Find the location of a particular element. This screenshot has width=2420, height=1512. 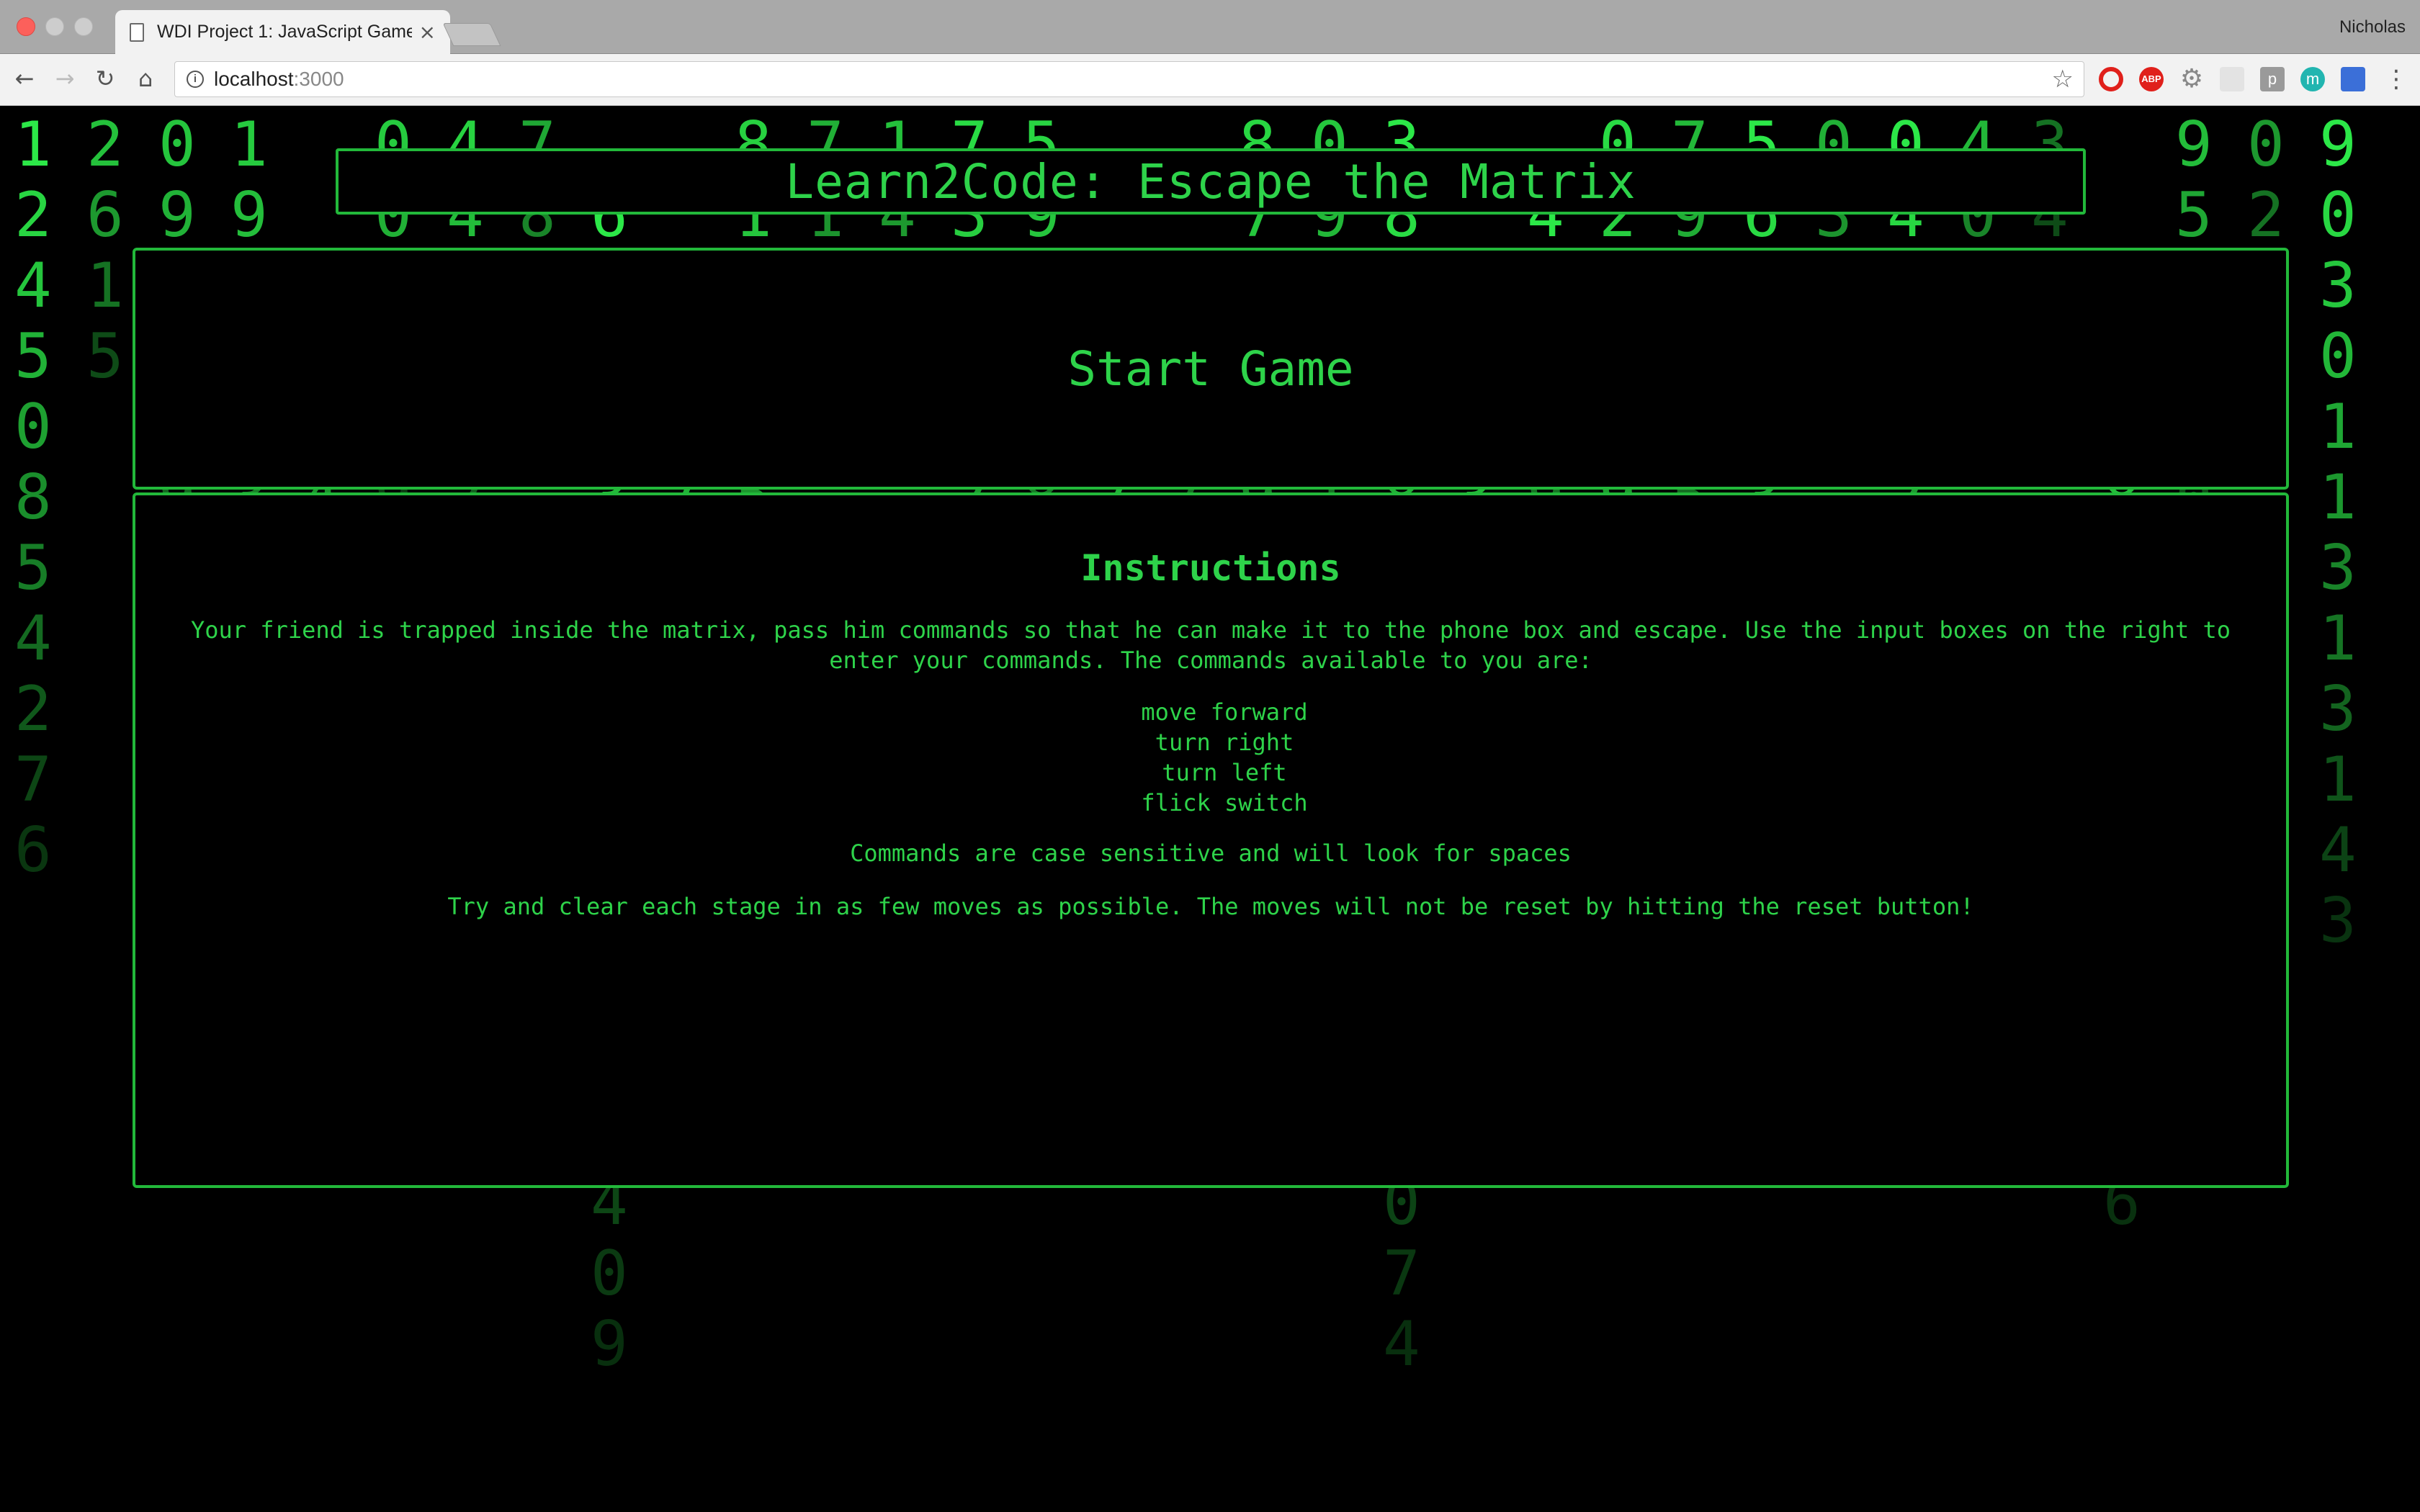

command-item: flick switch is located at coordinates (1224, 802).